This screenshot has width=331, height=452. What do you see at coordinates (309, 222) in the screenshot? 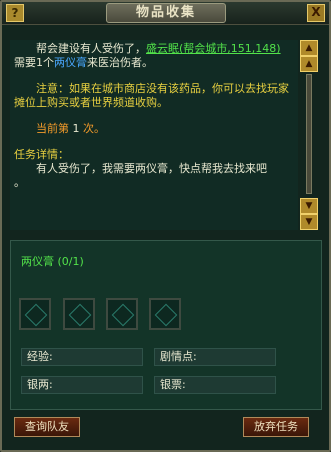
I see `scroll-bottom-icon: ▼` at bounding box center [309, 222].